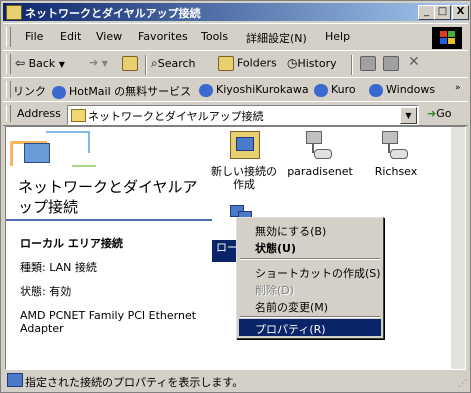  Describe the element at coordinates (42, 328) in the screenshot. I see `adapter-line-2: Adapter` at that location.